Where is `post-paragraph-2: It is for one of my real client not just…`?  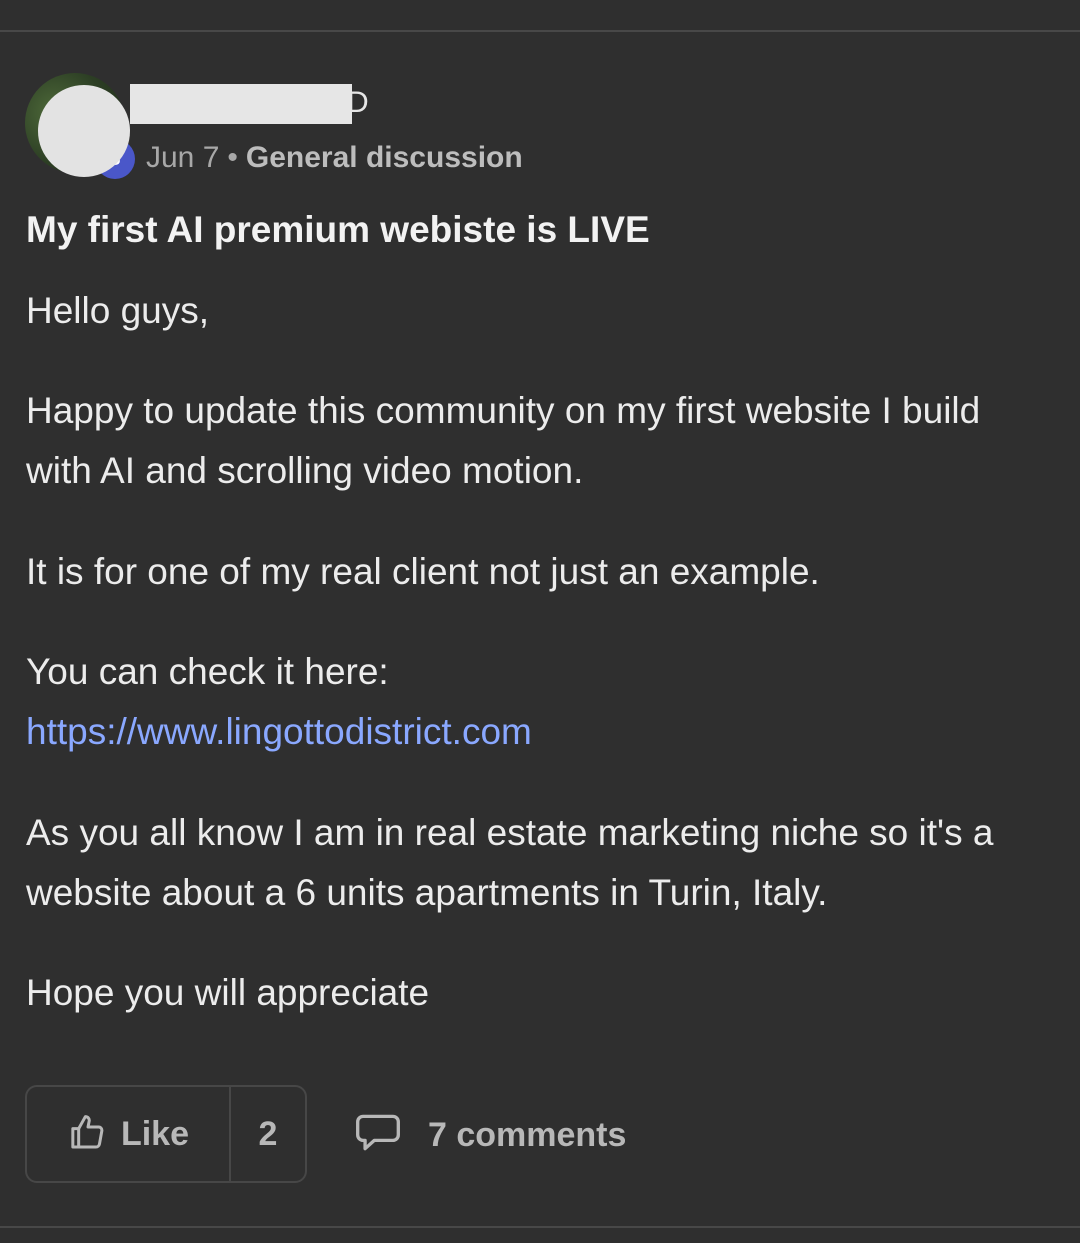
post-paragraph-2: It is for one of my real client not just… is located at coordinates (423, 571).